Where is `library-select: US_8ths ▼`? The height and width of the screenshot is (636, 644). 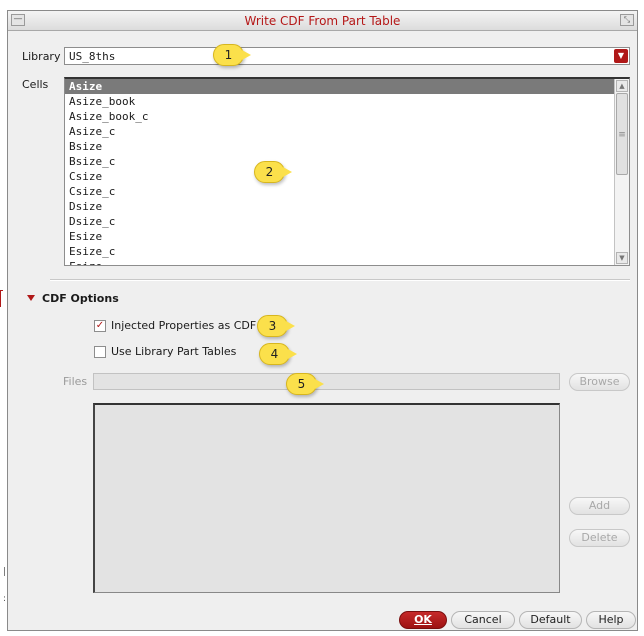 library-select: US_8ths ▼ is located at coordinates (347, 56).